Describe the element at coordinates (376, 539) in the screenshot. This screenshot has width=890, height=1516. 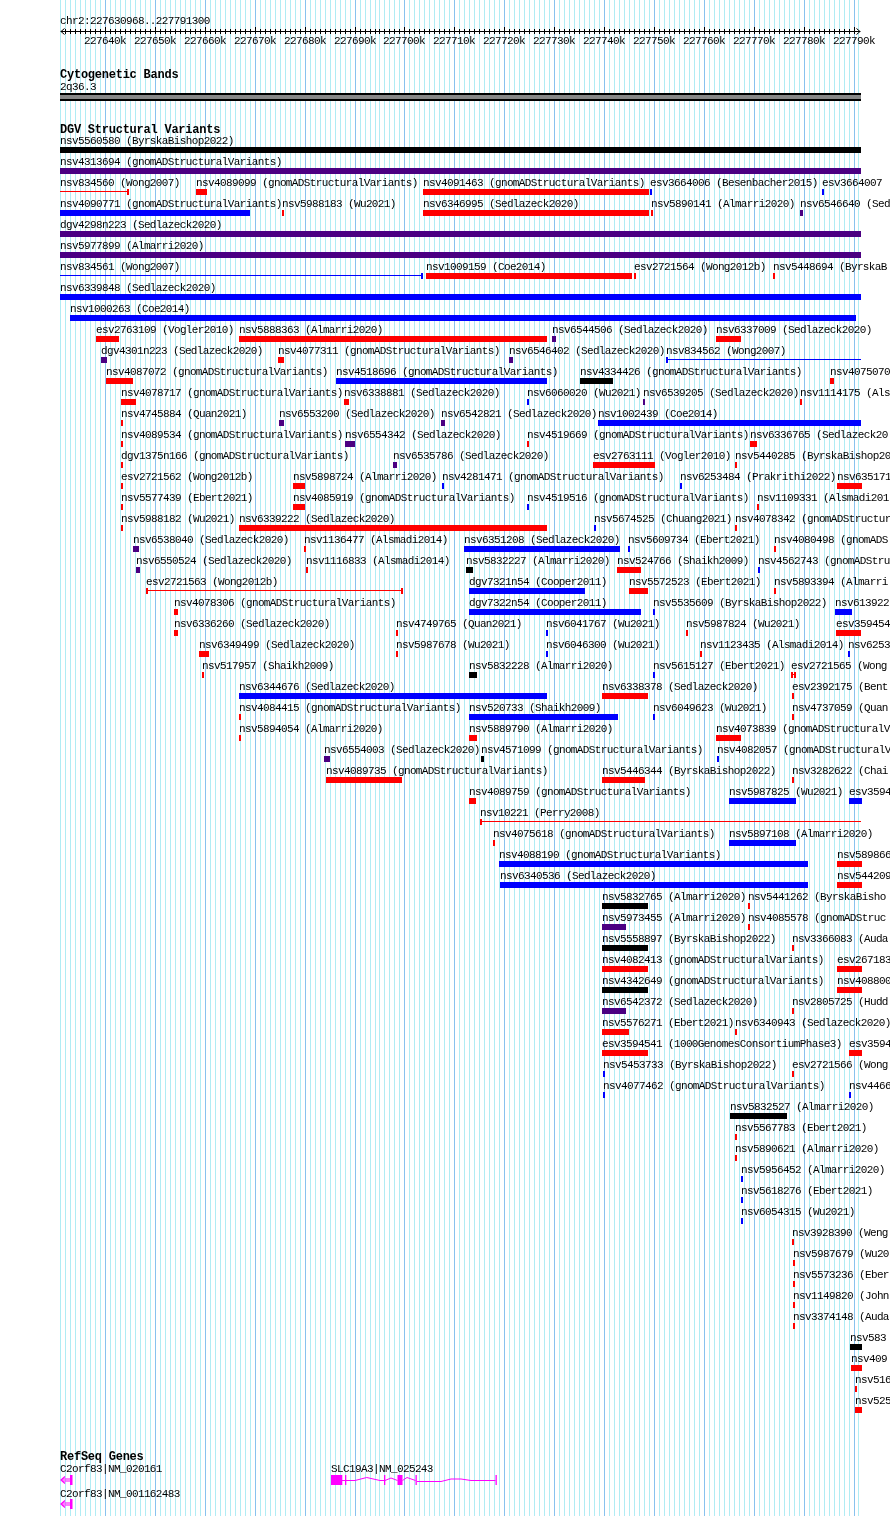
I see `variant-label: nsv1136477 (Alsmadi2014)` at that location.